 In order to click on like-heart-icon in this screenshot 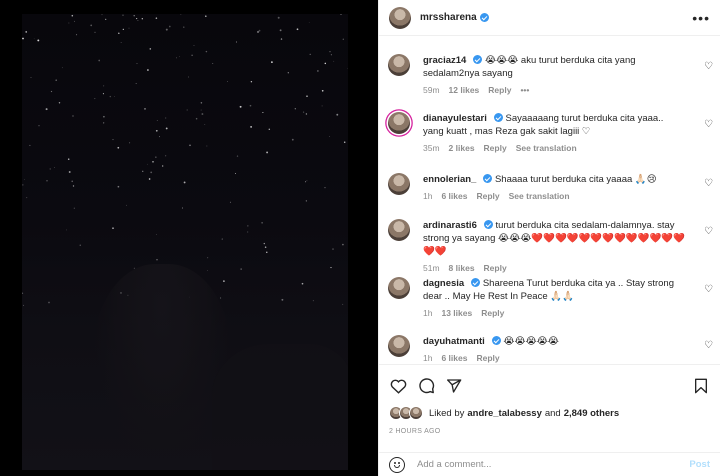, I will do `click(398, 386)`.